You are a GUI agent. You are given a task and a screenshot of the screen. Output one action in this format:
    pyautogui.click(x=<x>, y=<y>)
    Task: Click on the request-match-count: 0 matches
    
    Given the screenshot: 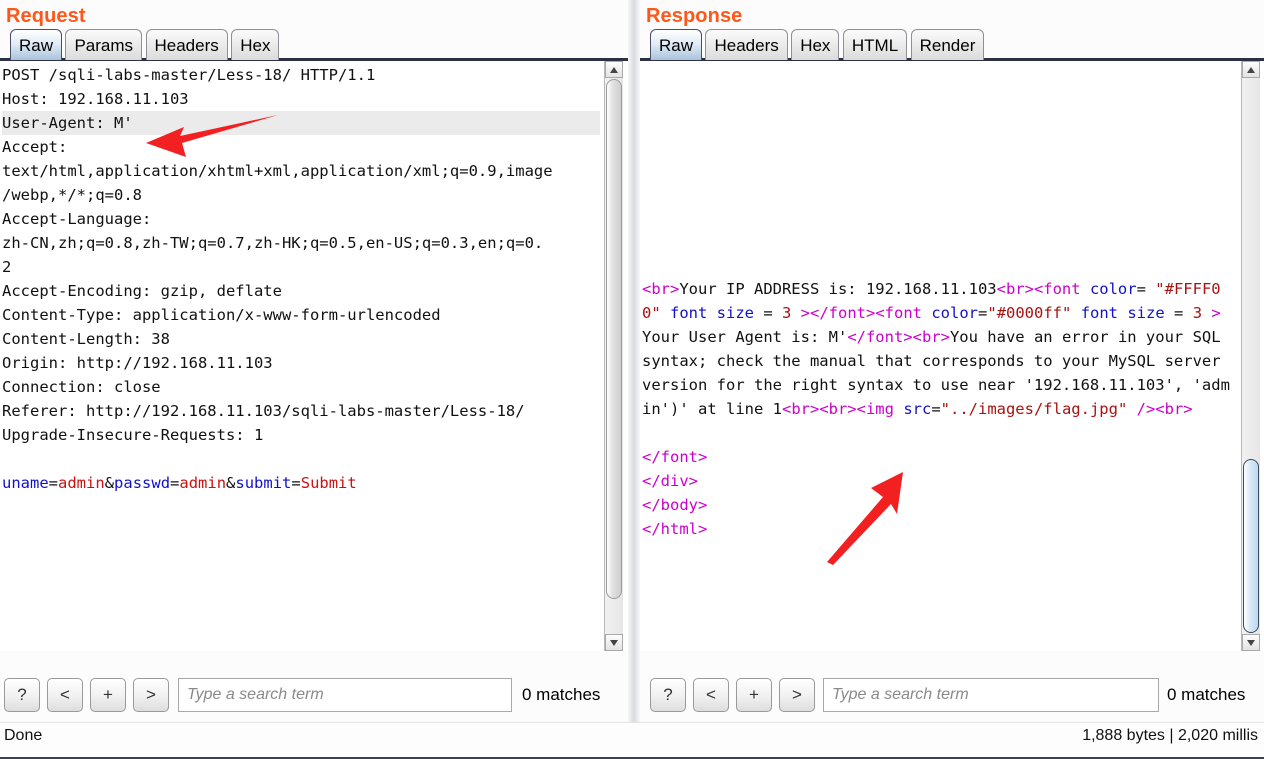 What is the action you would take?
    pyautogui.click(x=561, y=694)
    